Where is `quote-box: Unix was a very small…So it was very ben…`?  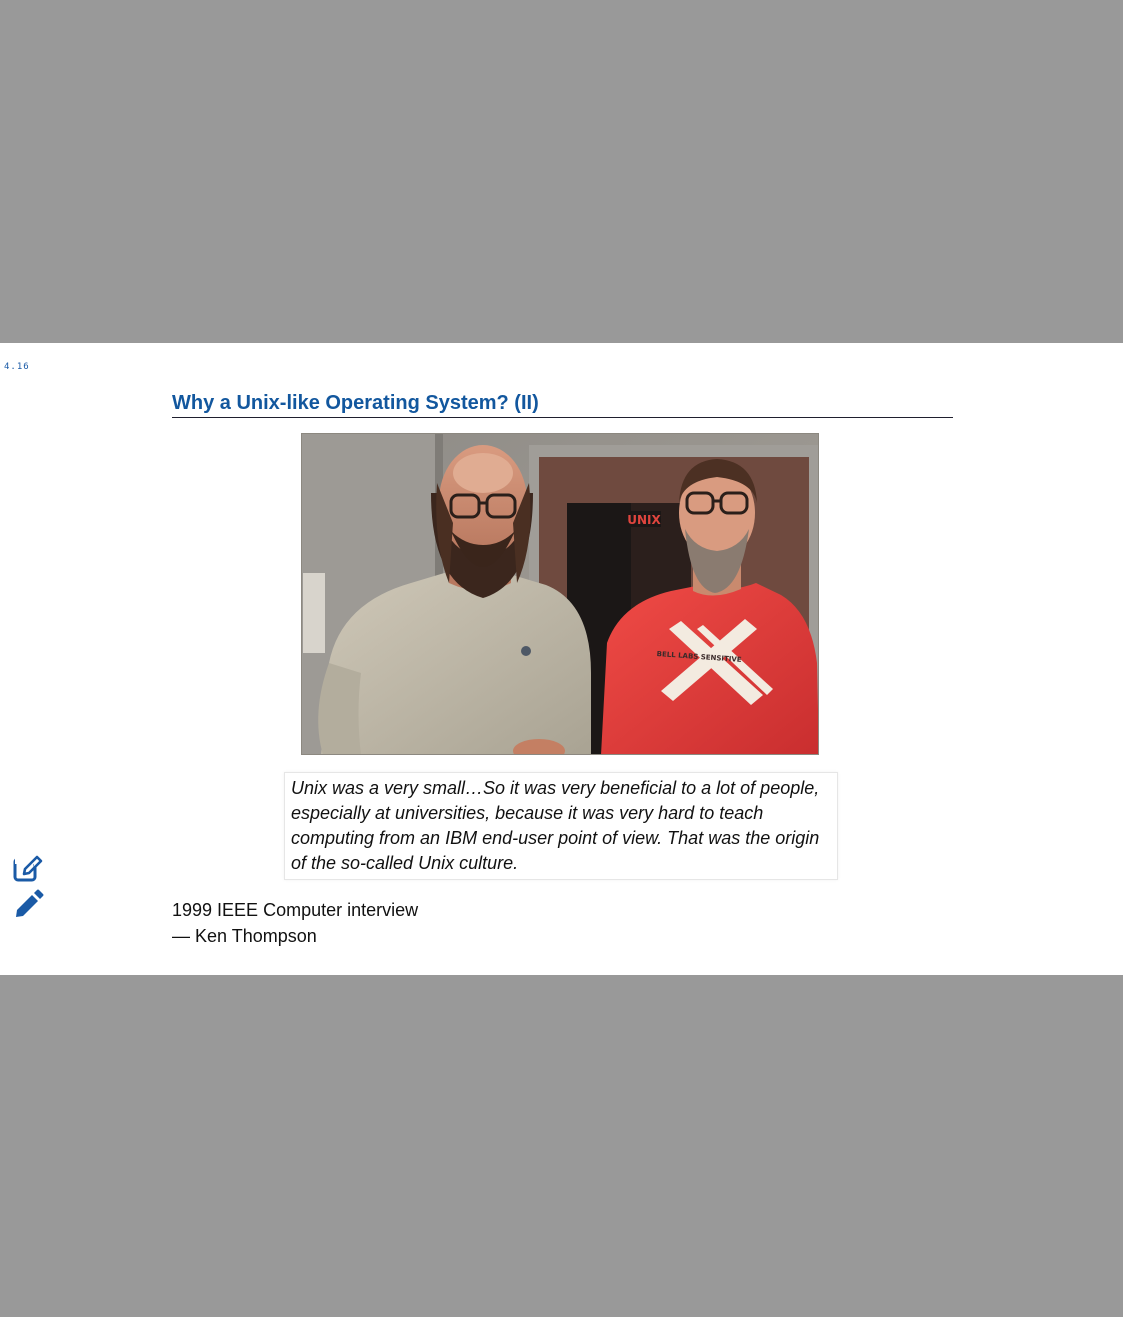
quote-box: Unix was a very small…So it was very ben… is located at coordinates (561, 826).